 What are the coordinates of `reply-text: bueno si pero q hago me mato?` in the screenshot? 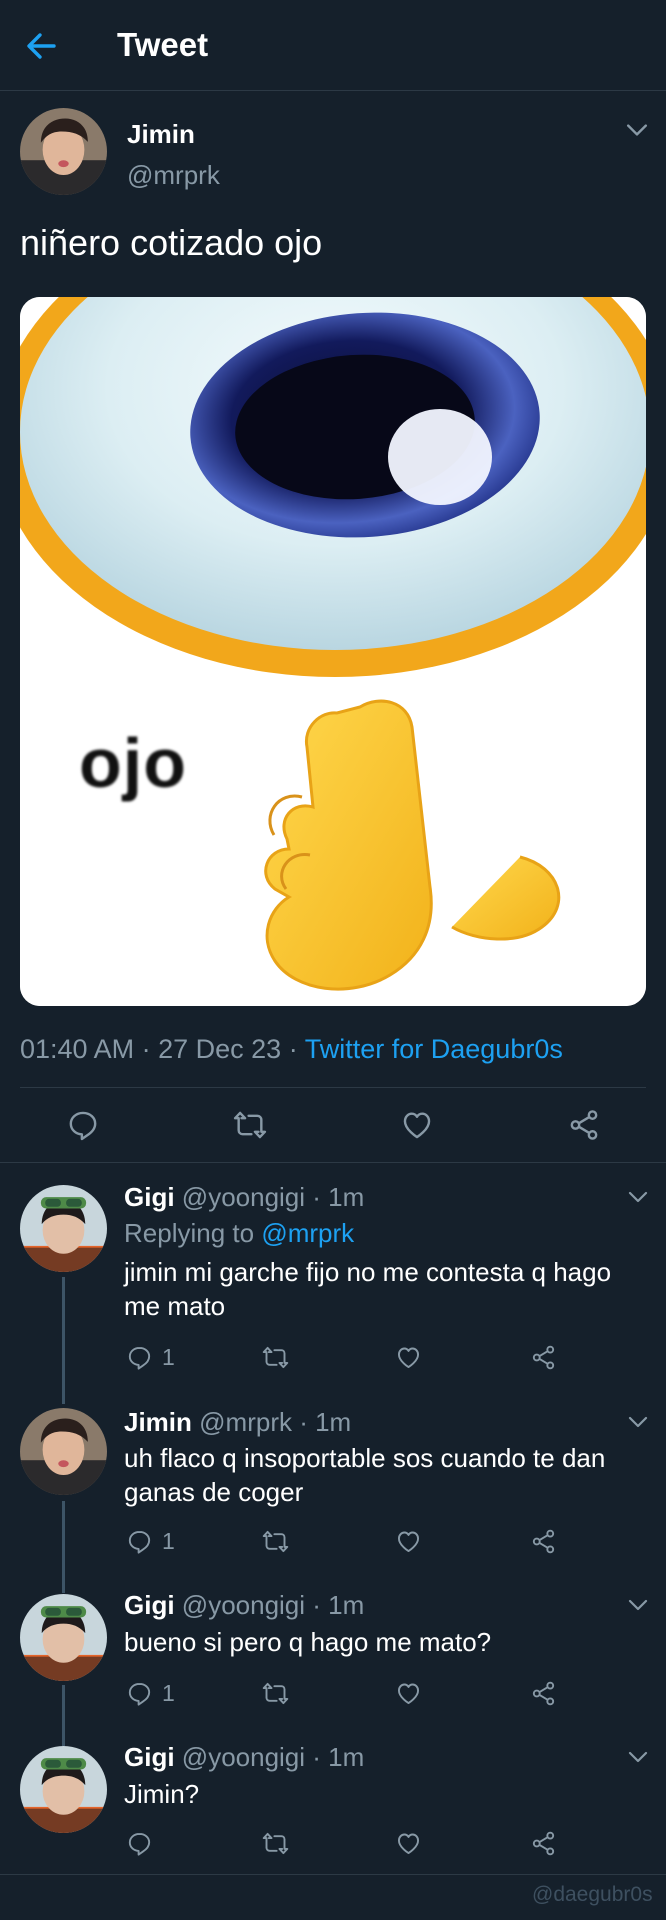 It's located at (308, 1642).